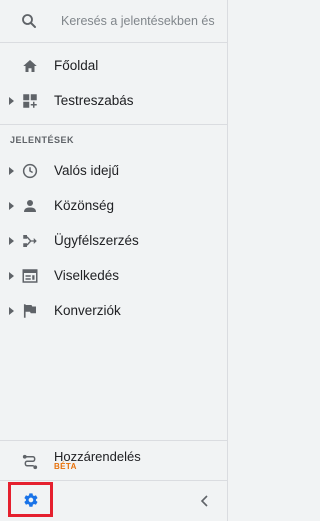 The height and width of the screenshot is (521, 320). I want to click on settings-button, so click(30, 499).